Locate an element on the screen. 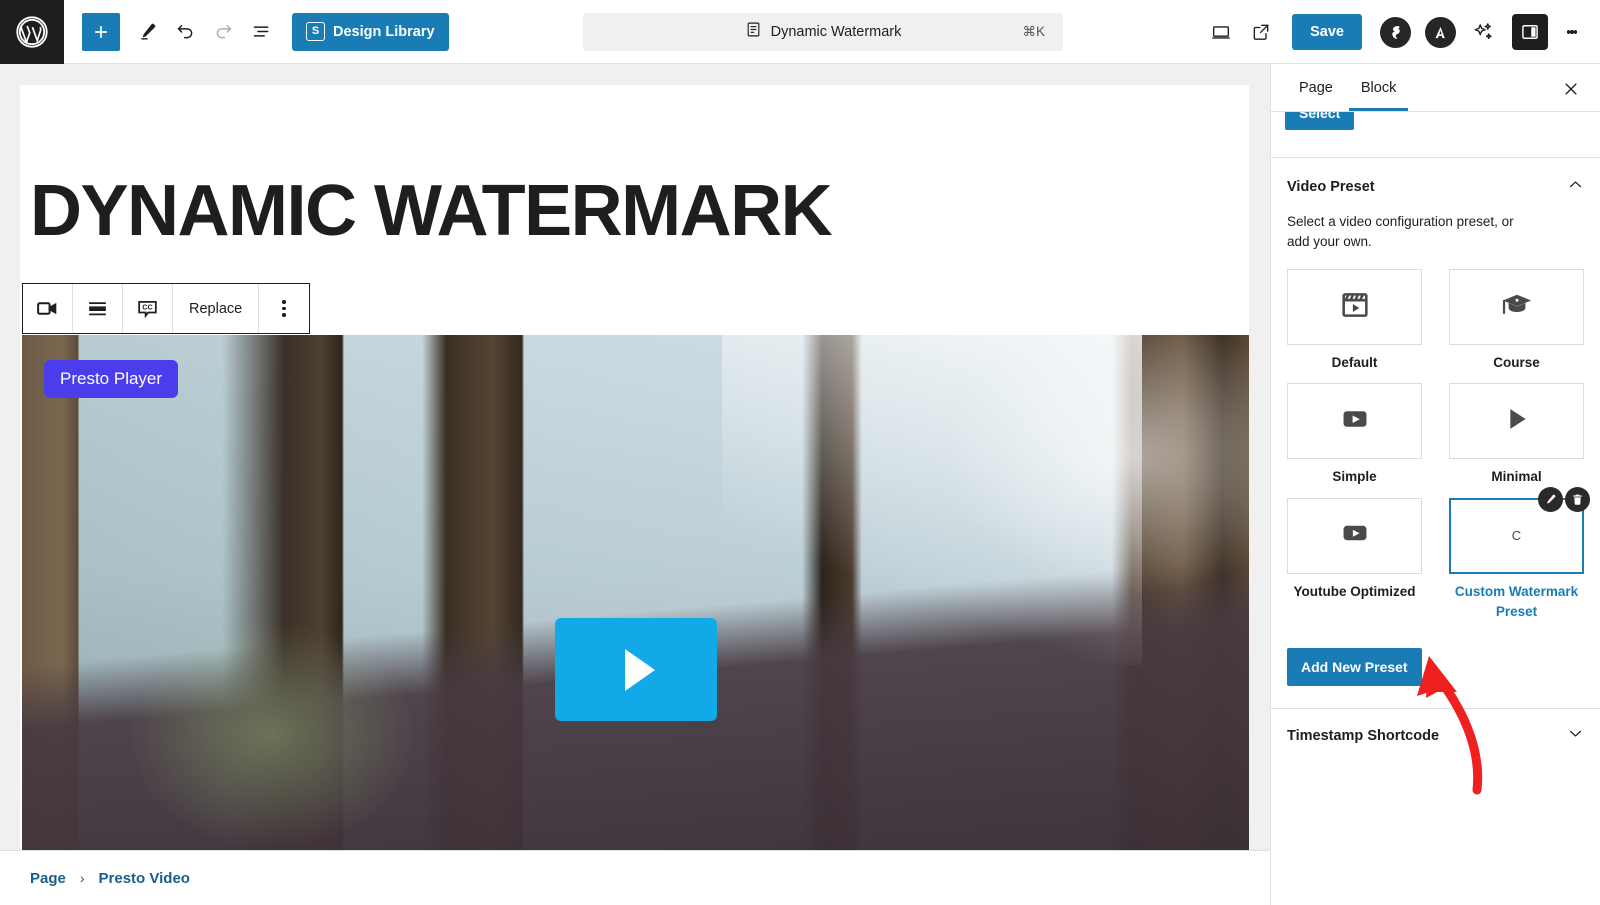  play-box-icon is located at coordinates (1355, 421).